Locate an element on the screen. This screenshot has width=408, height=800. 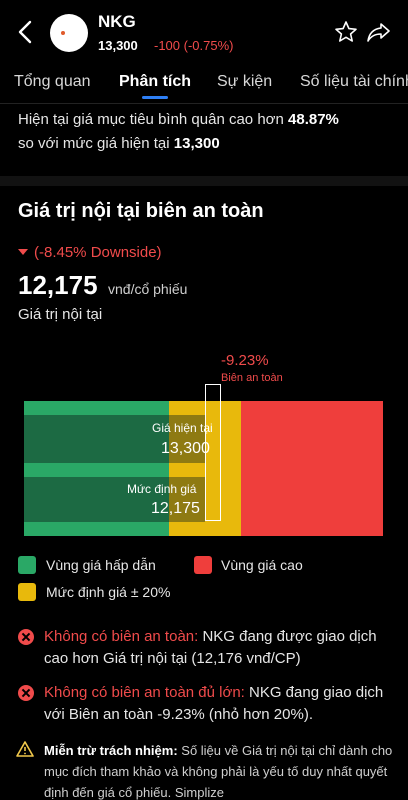
current-price-value: 13,300 is located at coordinates (185, 448).